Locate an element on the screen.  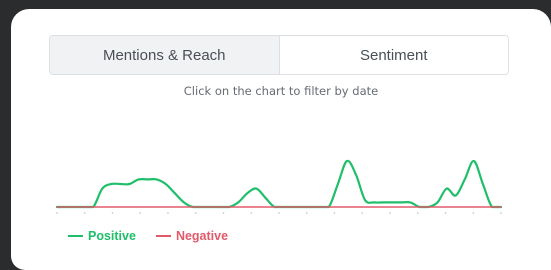
legend-label-positive: Positive is located at coordinates (112, 236).